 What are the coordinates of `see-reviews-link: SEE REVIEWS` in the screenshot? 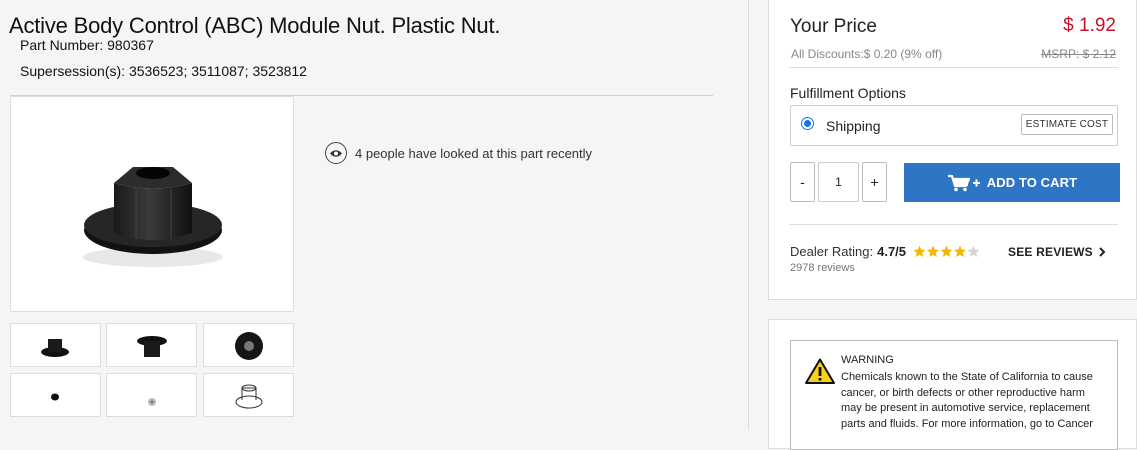 It's located at (1057, 252).